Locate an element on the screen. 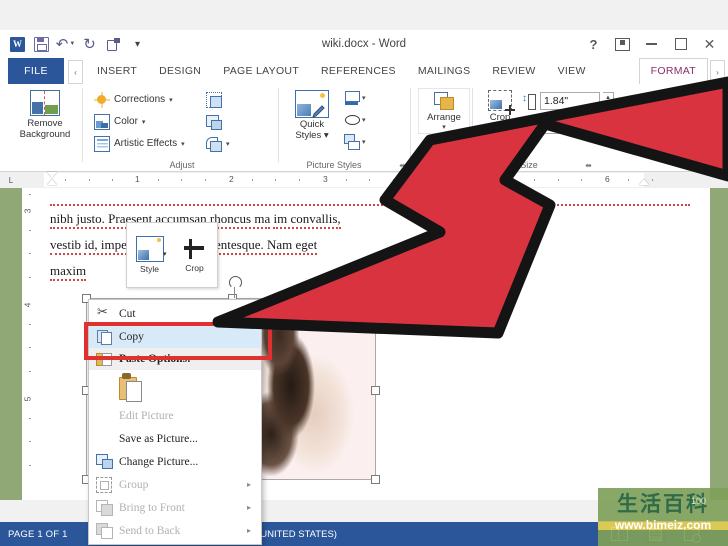 This screenshot has height=546, width=728. collapse-ribbon-icon: ⌃ is located at coordinates (716, 162).